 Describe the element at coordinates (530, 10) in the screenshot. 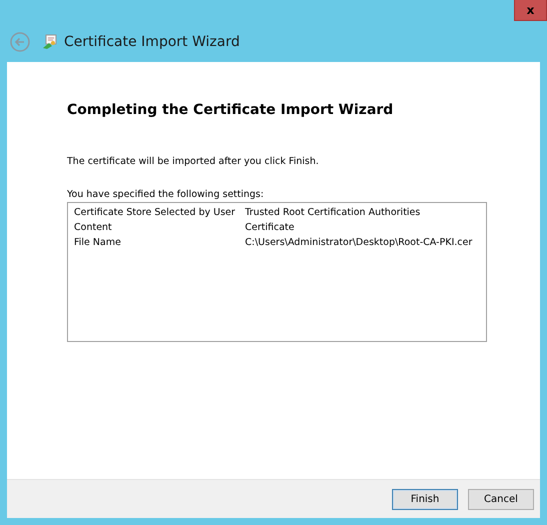

I see `close-button: x` at that location.